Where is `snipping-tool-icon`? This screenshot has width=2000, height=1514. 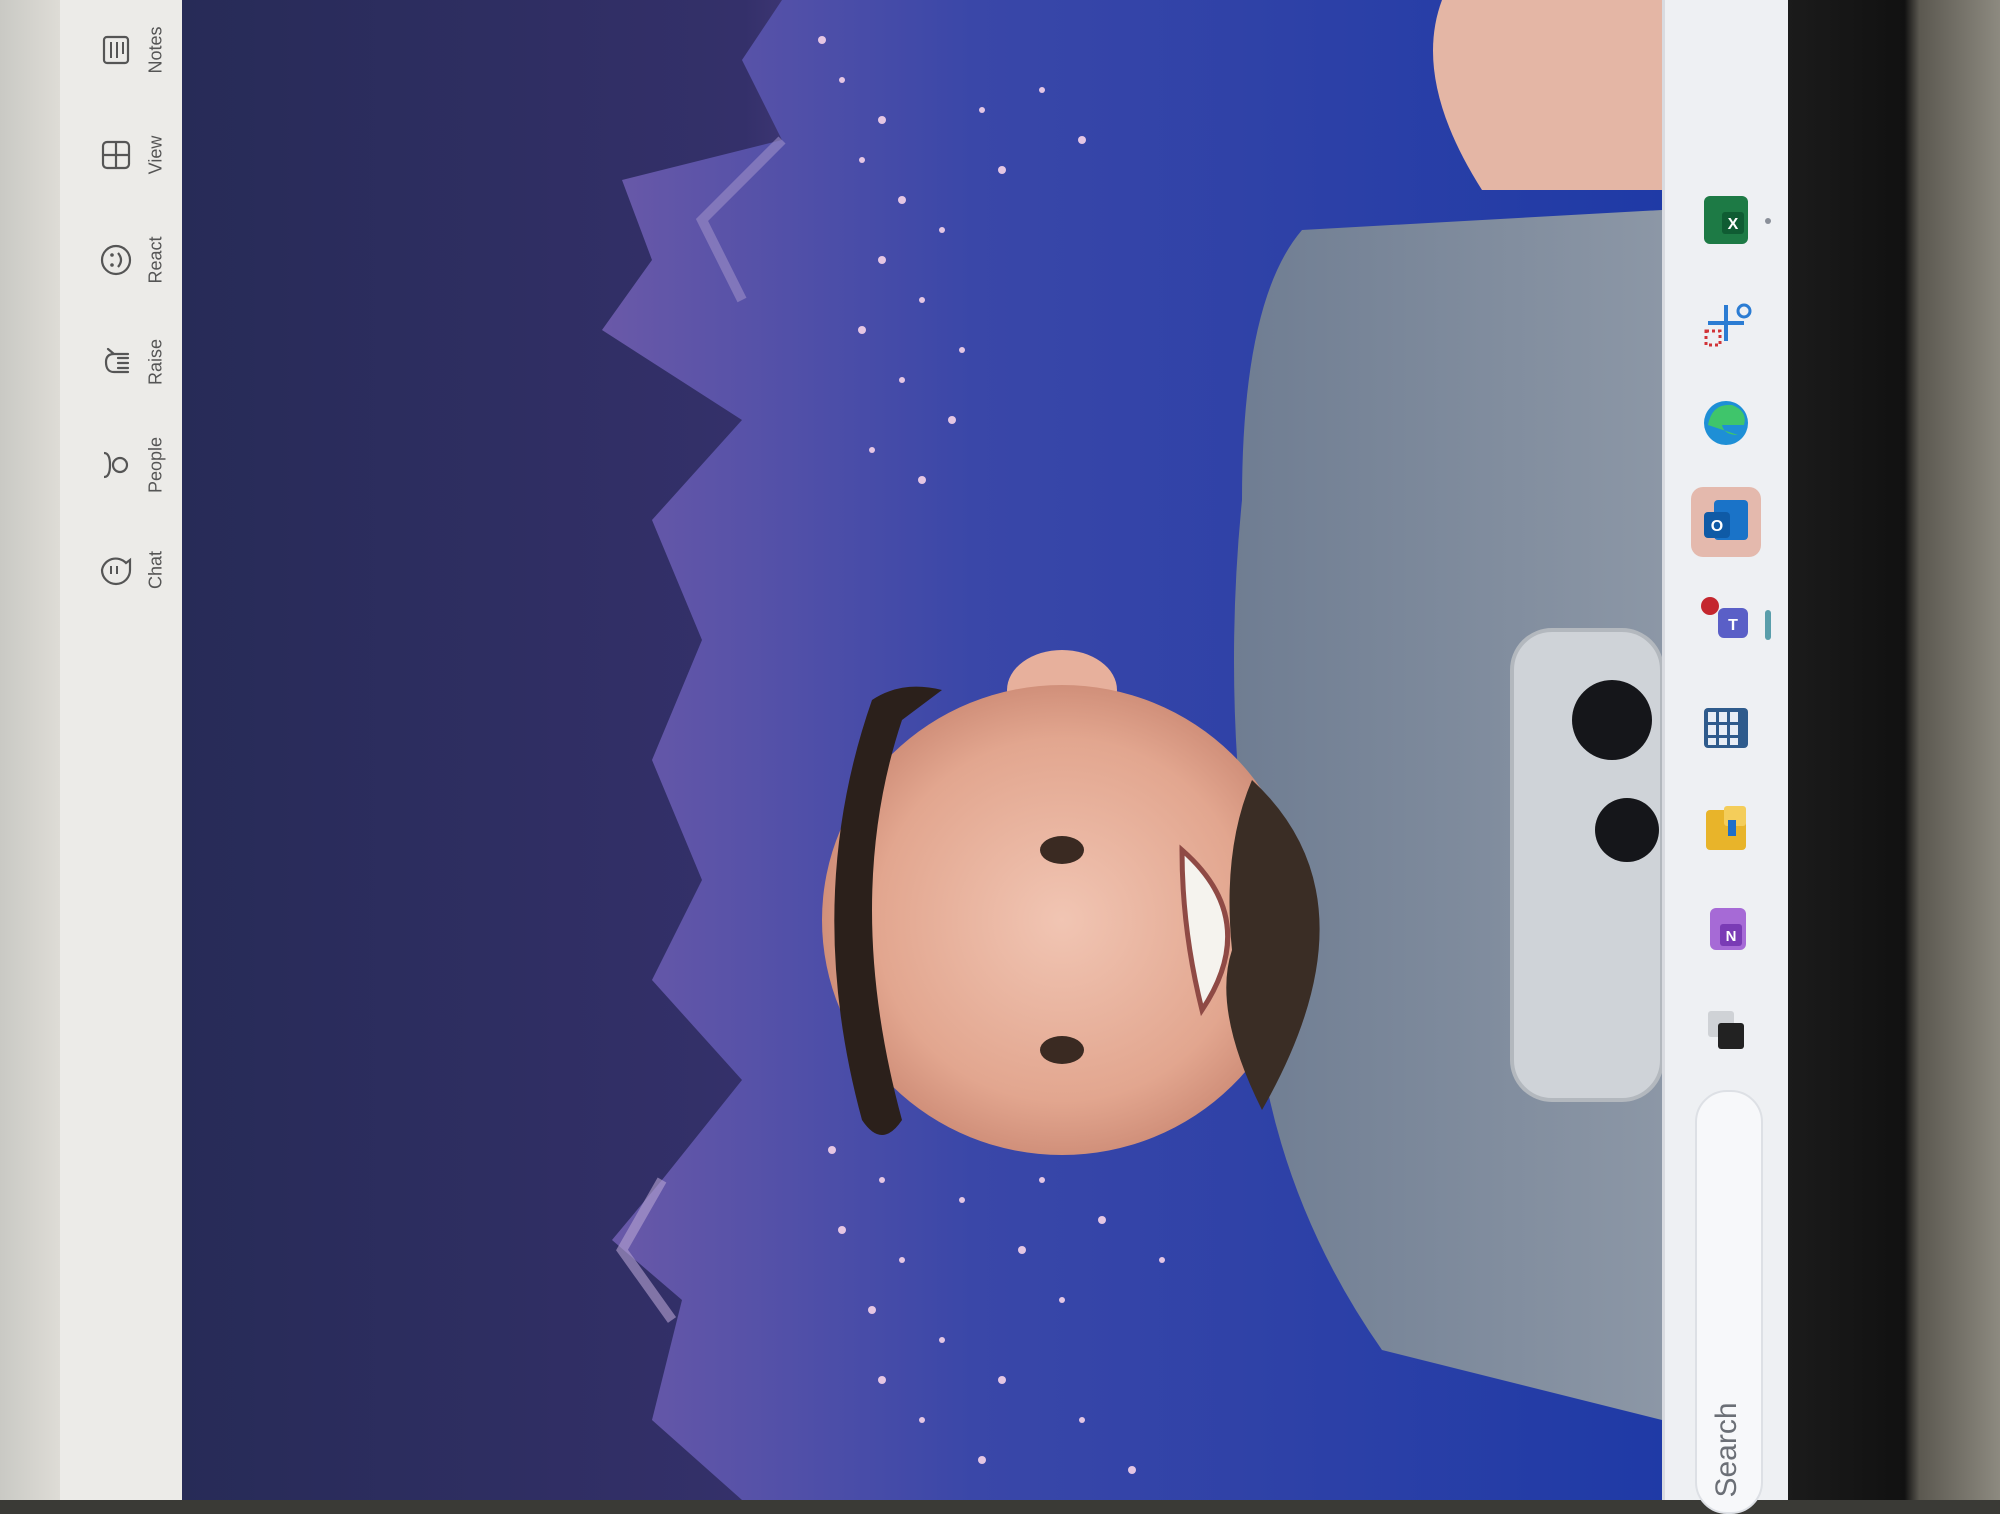
snipping-tool-icon is located at coordinates (1728, 325).